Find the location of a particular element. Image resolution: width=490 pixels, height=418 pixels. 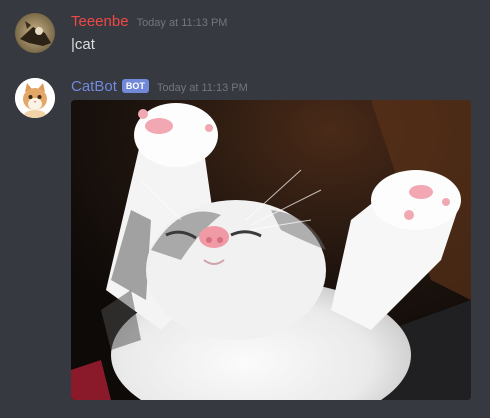

message-header: CatBot BOT Today at 11:13 PM is located at coordinates (159, 86).